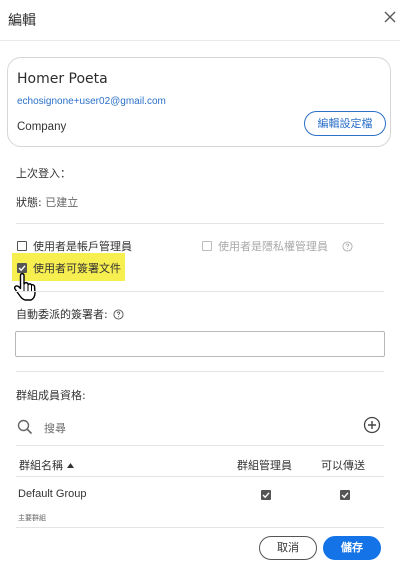  I want to click on close-icon, so click(390, 17).